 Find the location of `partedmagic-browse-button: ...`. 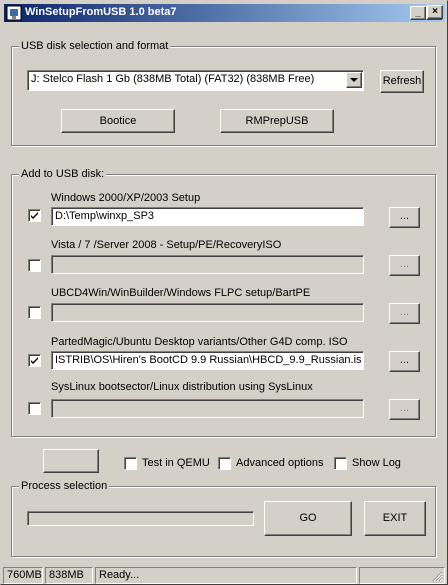

partedmagic-browse-button: ... is located at coordinates (404, 361).